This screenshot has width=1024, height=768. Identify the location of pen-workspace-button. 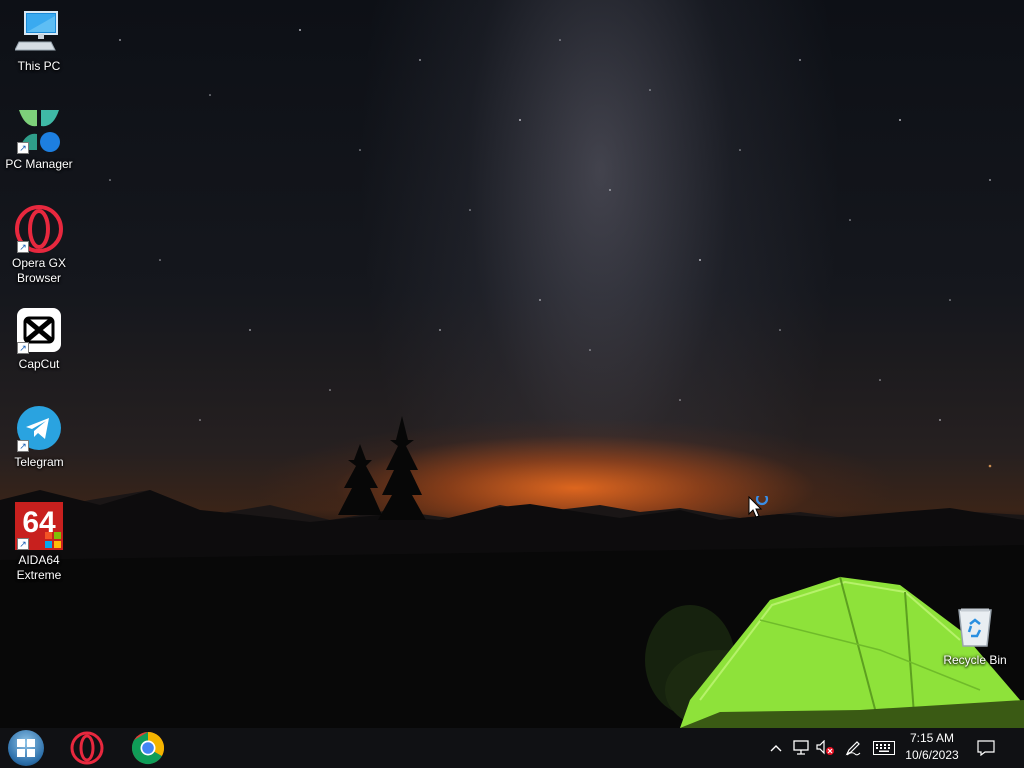
(853, 748).